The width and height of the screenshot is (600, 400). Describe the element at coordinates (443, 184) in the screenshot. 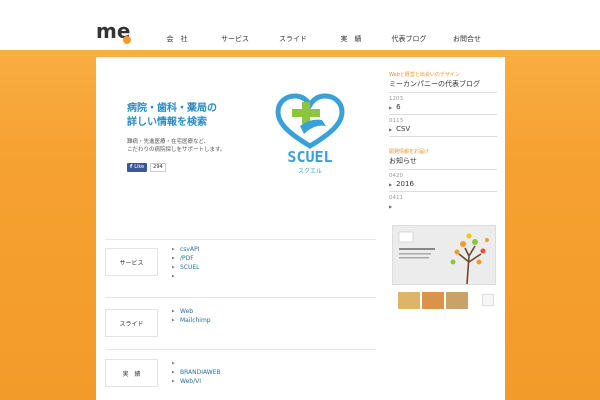

I see `news-entry: ▶ 2016` at that location.